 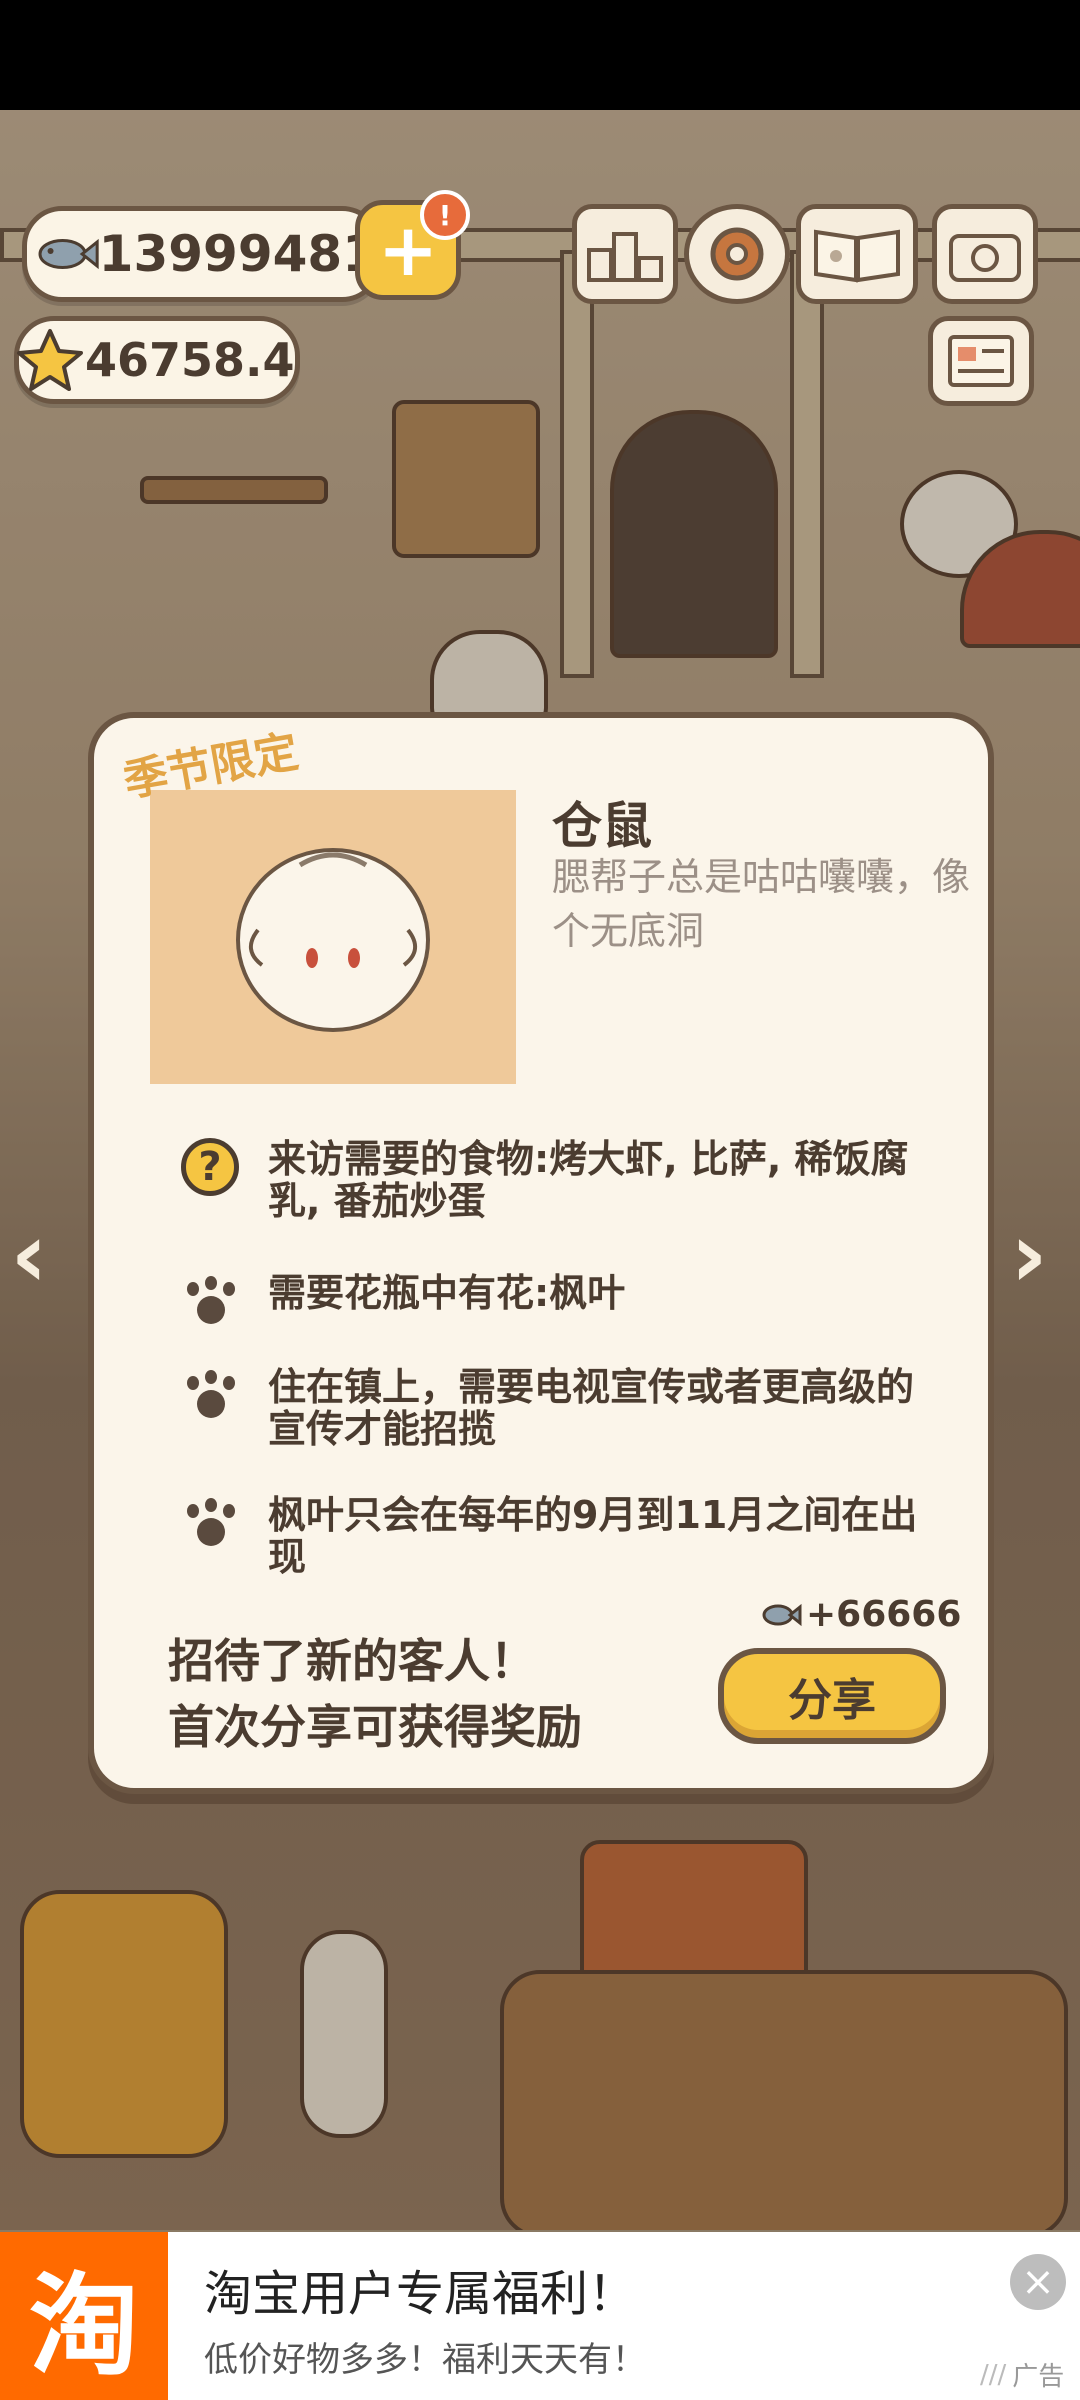 What do you see at coordinates (857, 254) in the screenshot?
I see `paw-book-icon` at bounding box center [857, 254].